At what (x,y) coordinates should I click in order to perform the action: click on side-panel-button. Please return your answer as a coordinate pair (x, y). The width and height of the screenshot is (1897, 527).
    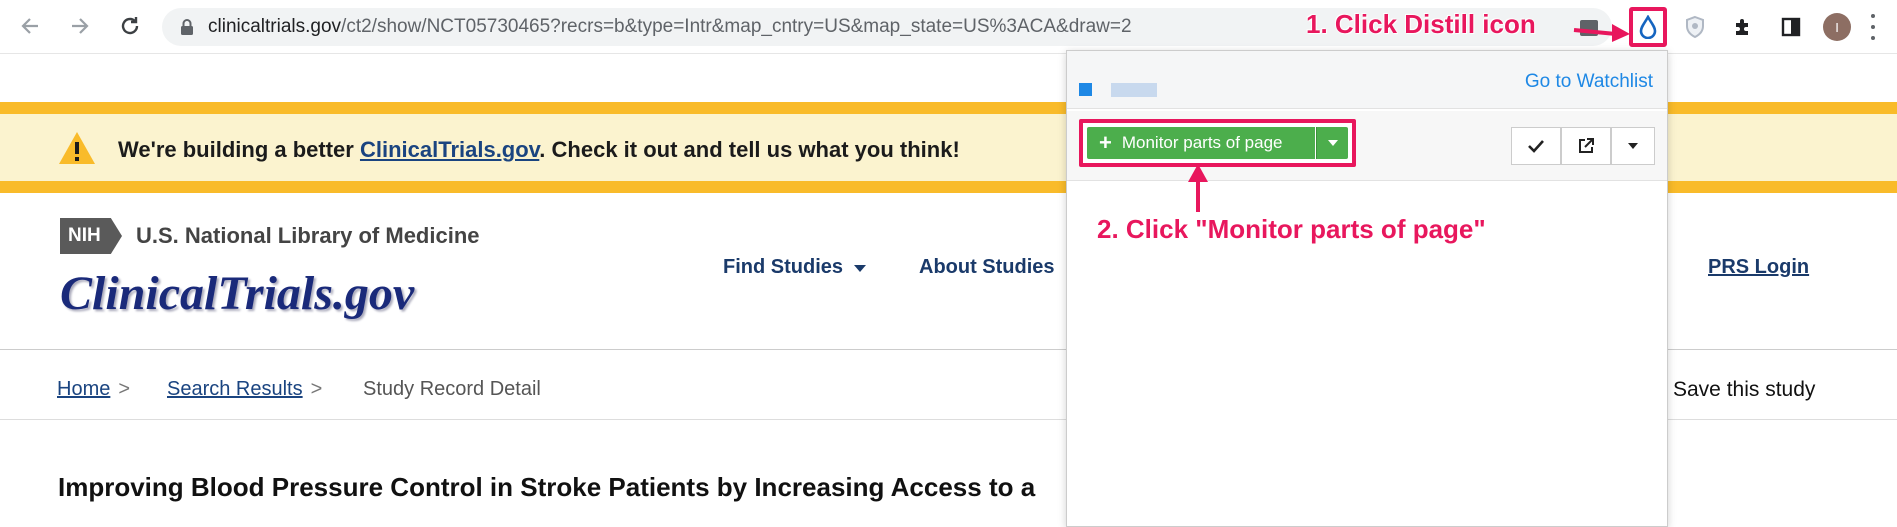
    Looking at the image, I should click on (1791, 27).